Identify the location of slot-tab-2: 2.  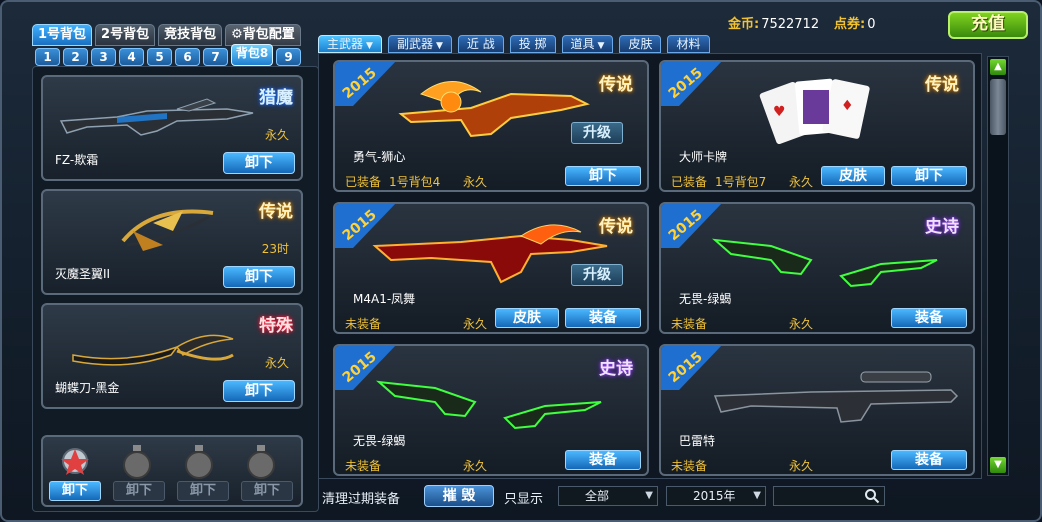
(75, 57).